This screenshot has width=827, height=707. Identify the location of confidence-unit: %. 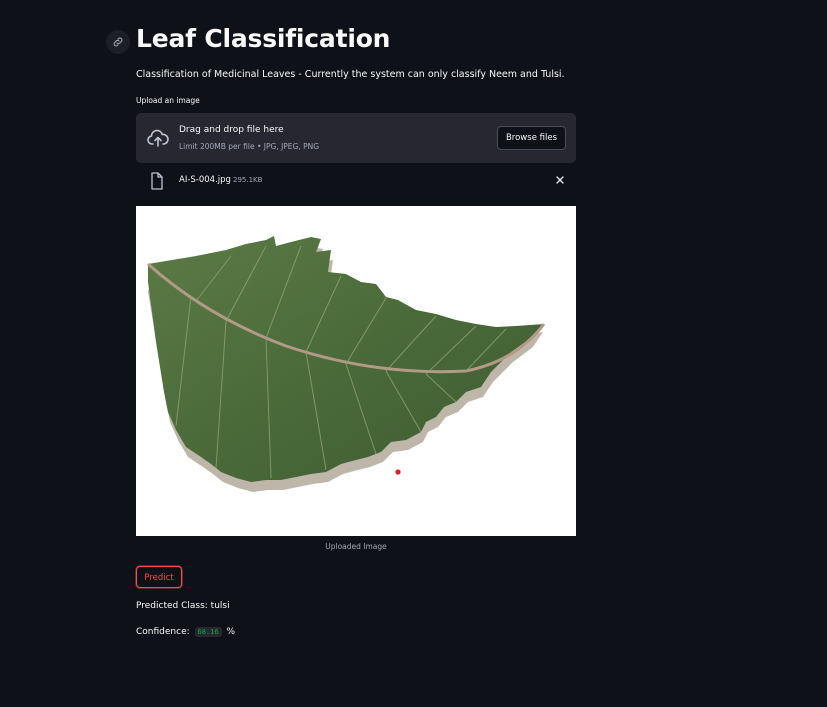
(231, 632).